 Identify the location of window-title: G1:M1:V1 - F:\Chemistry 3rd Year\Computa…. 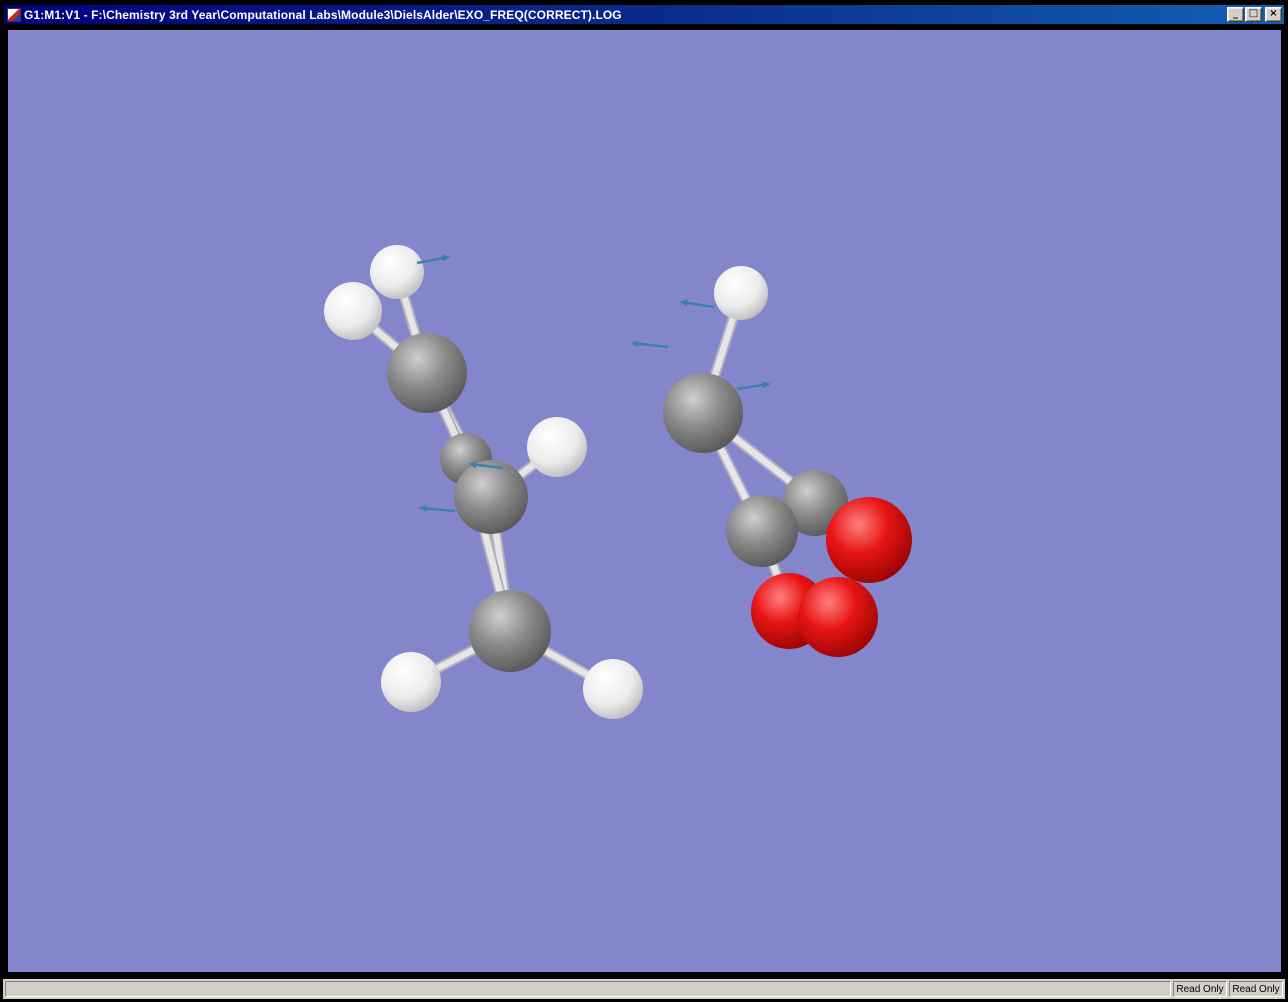
(323, 14).